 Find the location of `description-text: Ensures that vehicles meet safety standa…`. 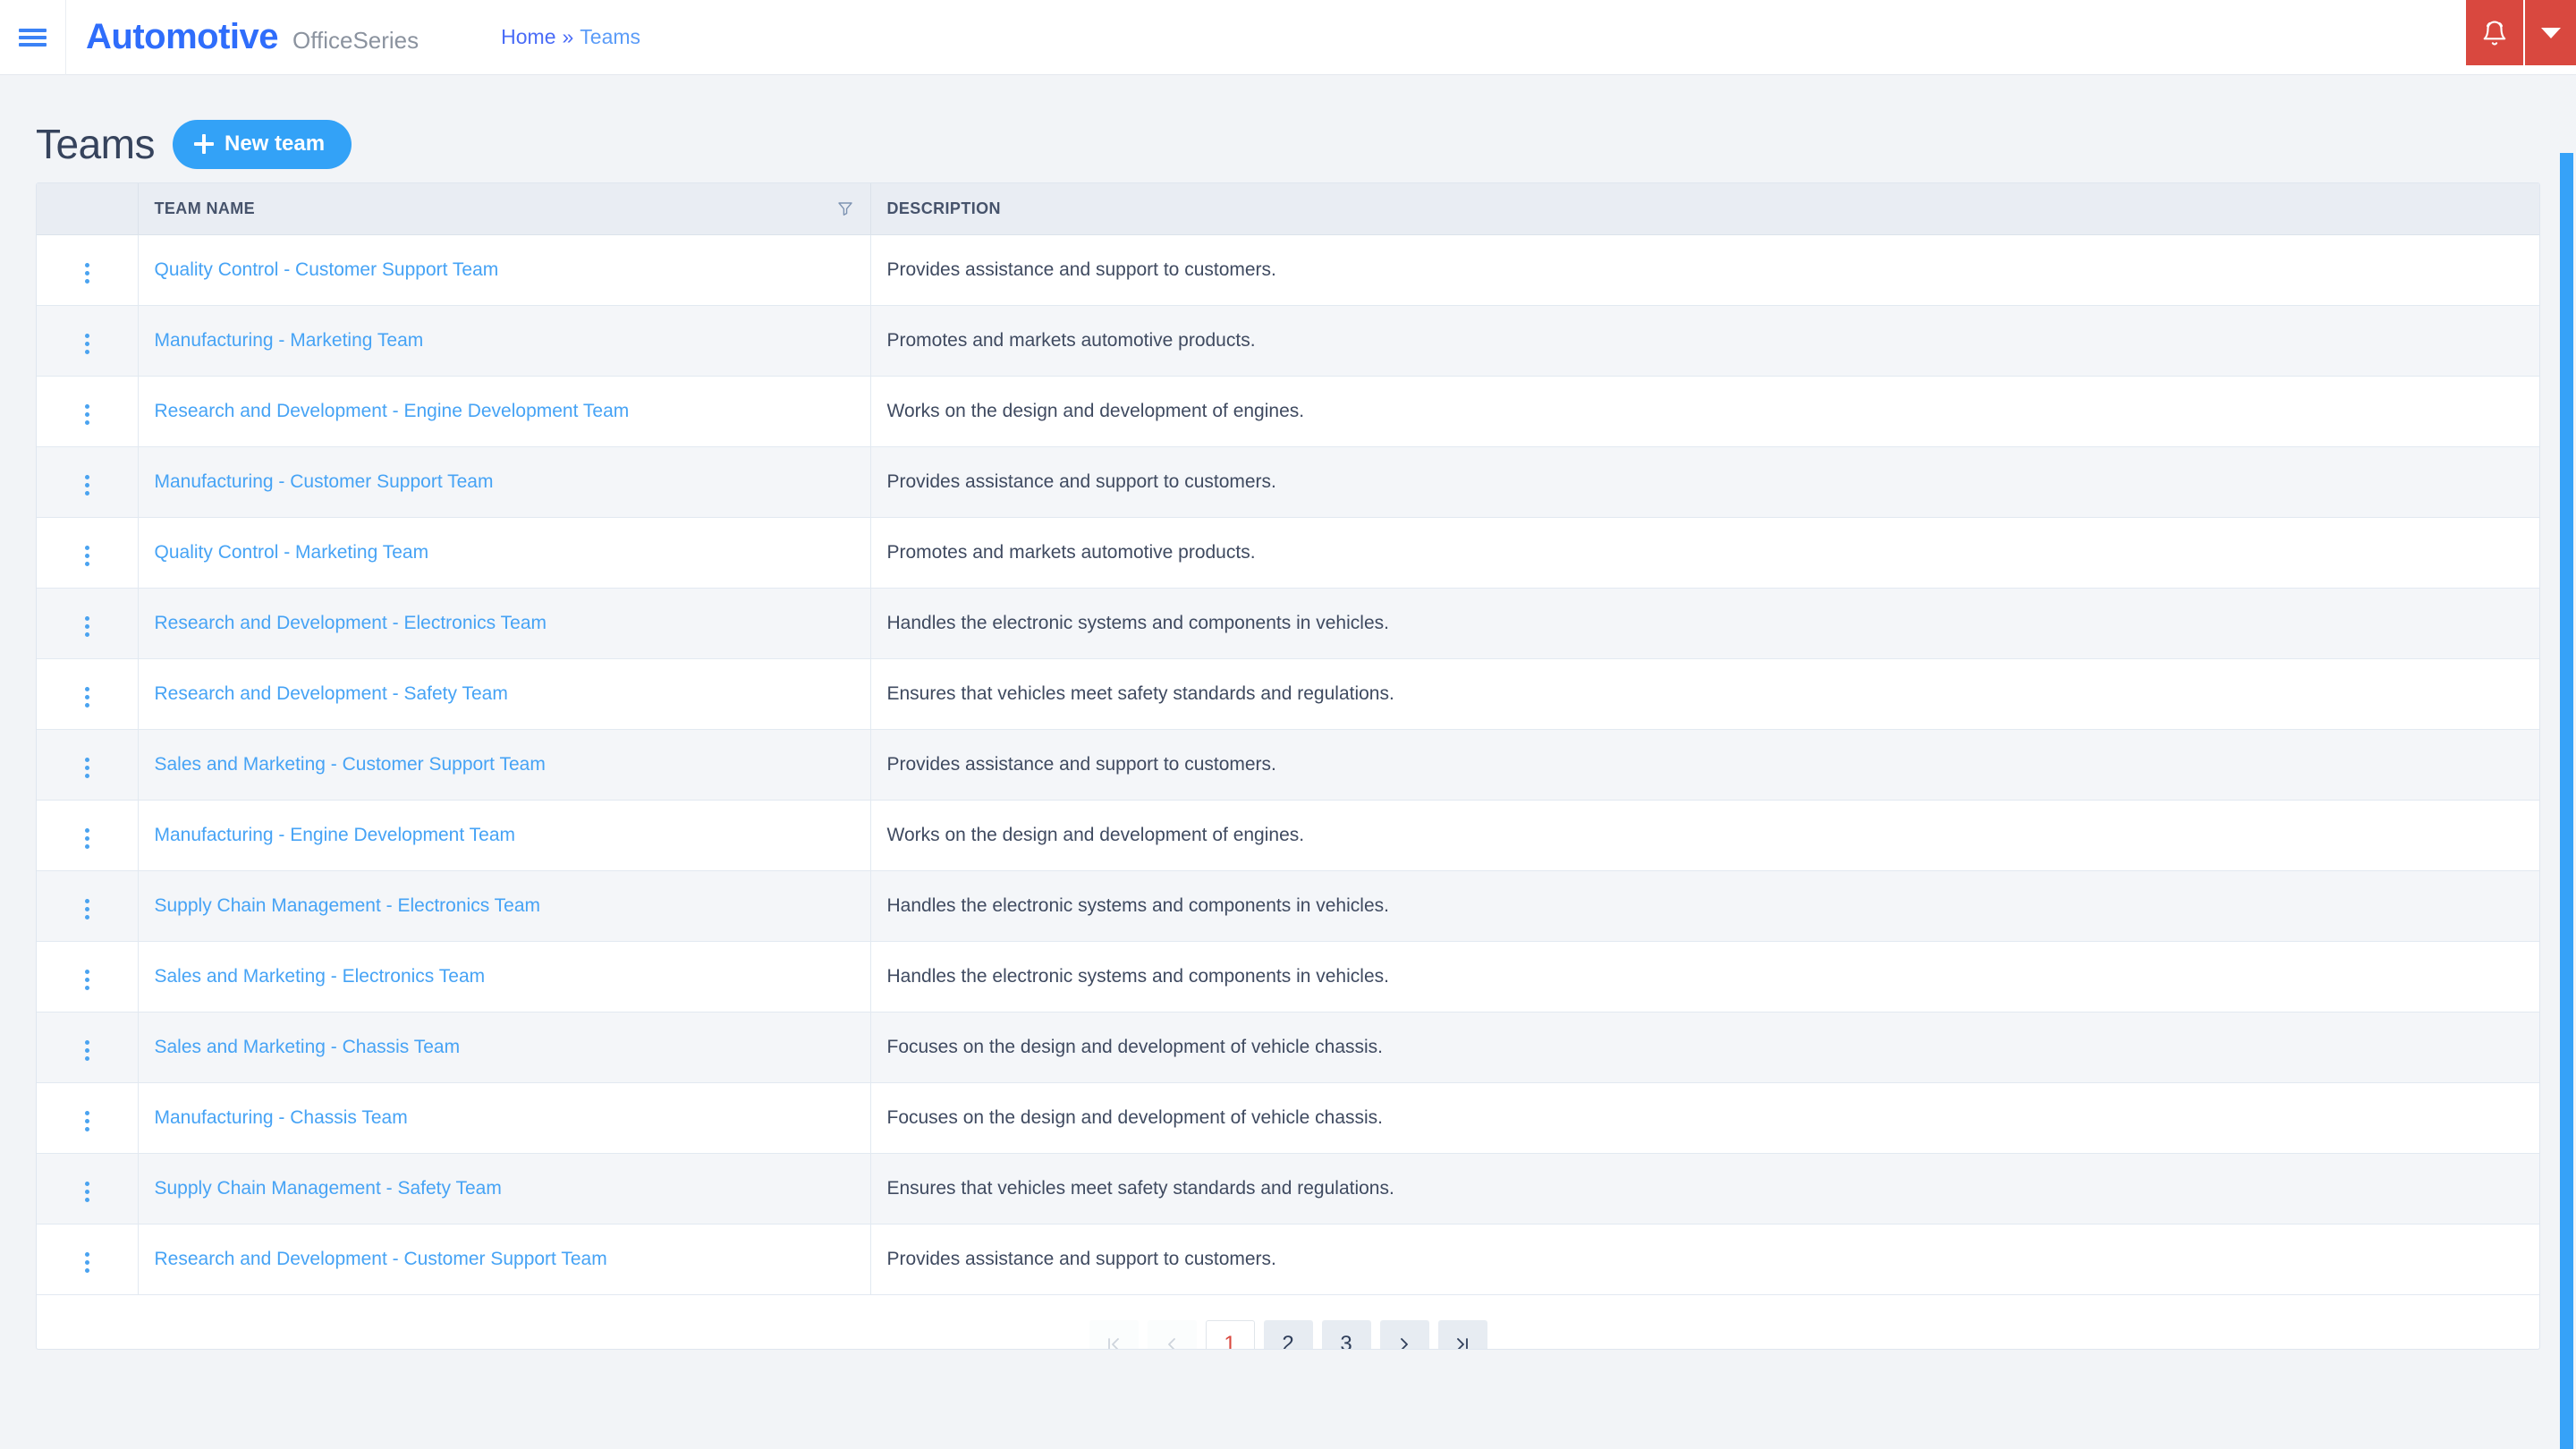

description-text: Ensures that vehicles meet safety standa… is located at coordinates (1140, 1188).